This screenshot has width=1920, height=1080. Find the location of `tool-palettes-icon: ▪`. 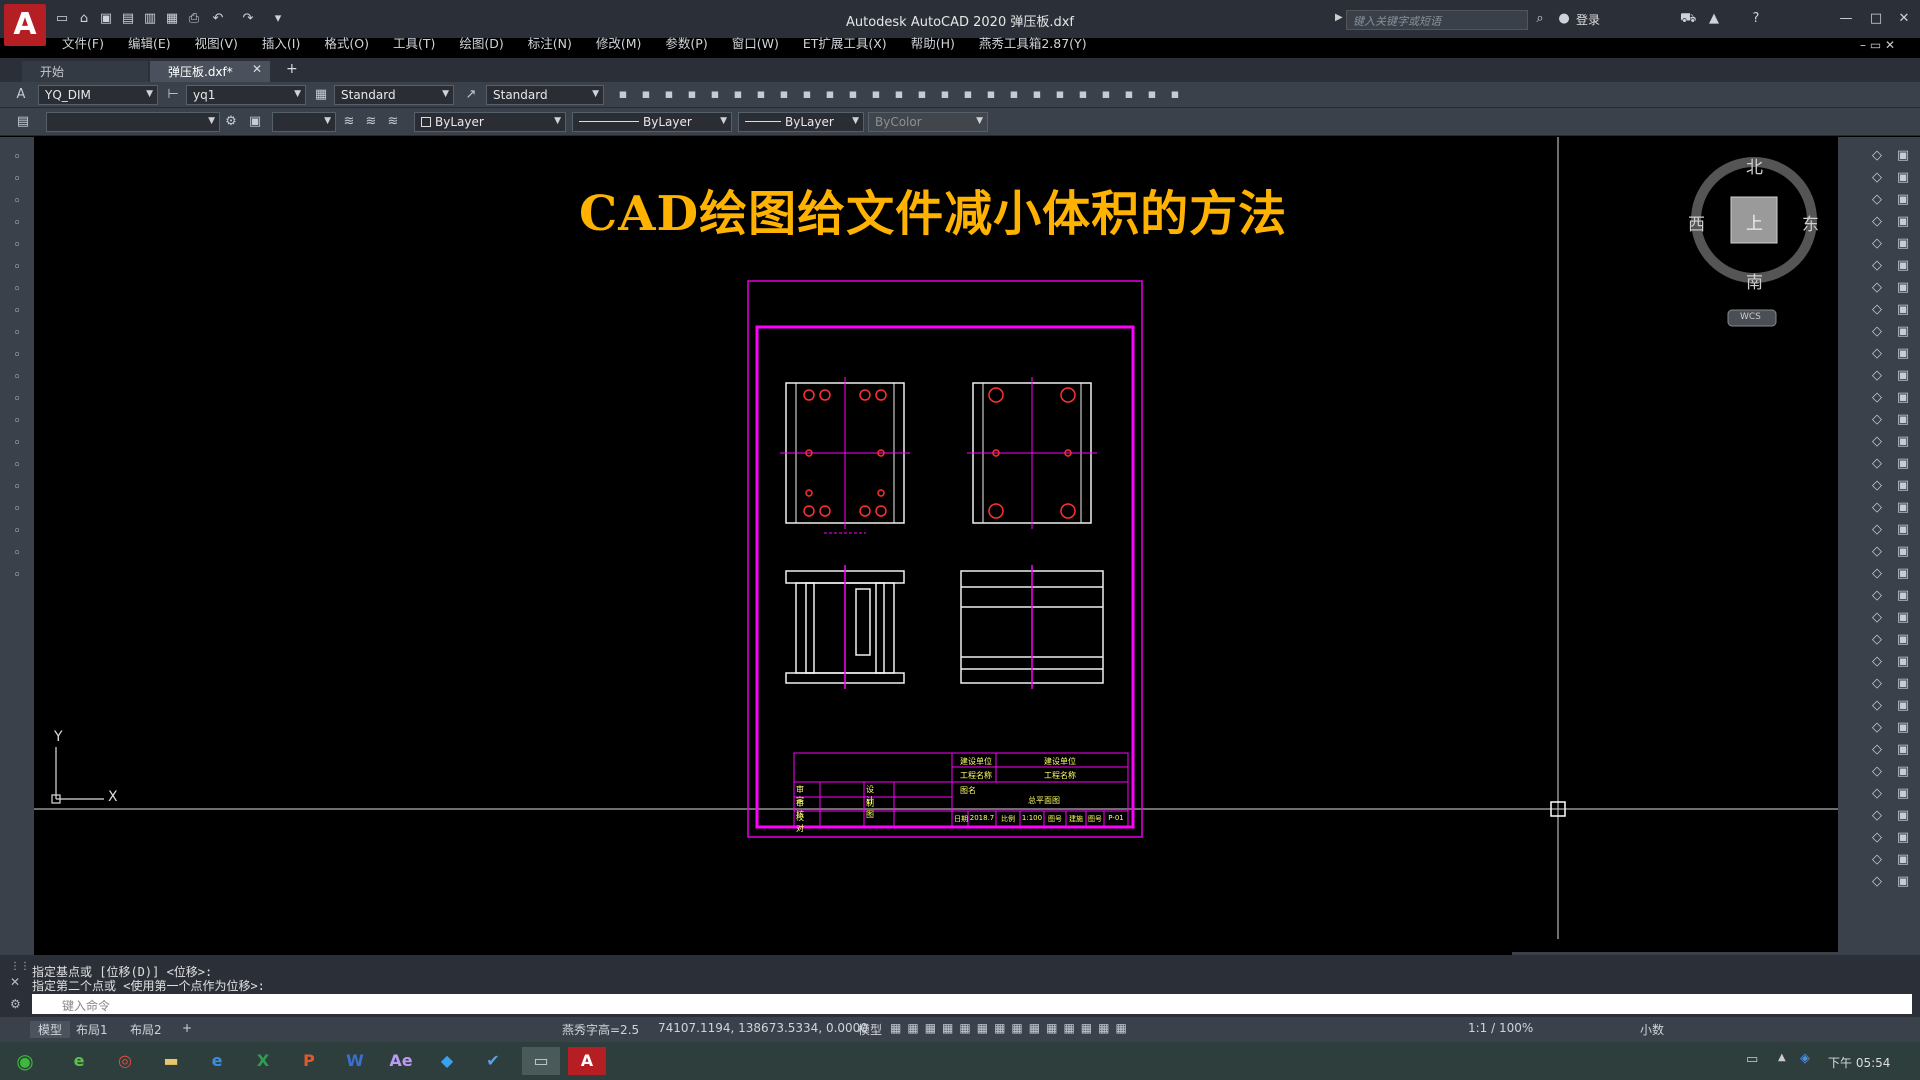

tool-palettes-icon: ▪ is located at coordinates (1083, 95).